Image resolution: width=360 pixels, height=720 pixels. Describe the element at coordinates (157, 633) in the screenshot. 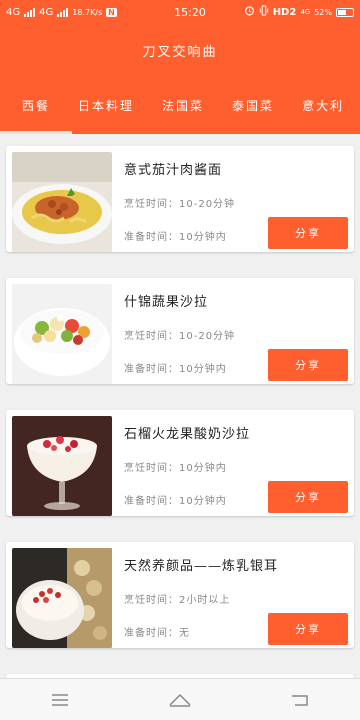

I see `prep-time: 准备时间：无` at that location.